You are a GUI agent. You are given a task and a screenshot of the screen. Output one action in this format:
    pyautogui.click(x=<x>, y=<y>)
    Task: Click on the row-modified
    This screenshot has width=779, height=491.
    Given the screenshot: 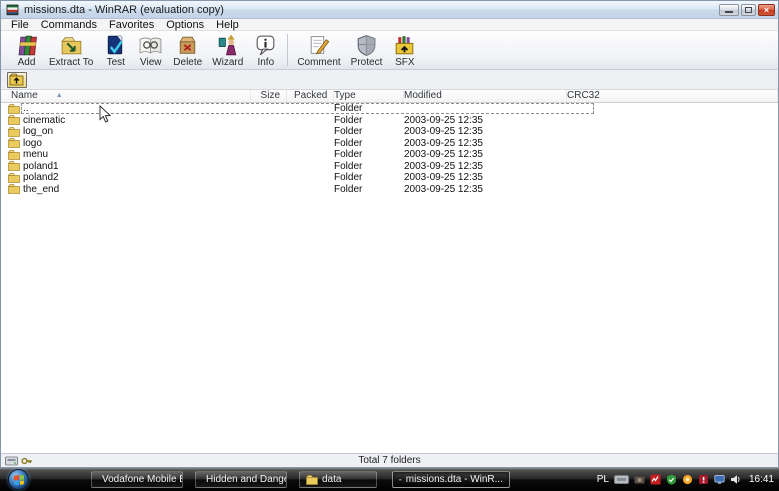 What is the action you would take?
    pyautogui.click(x=485, y=109)
    